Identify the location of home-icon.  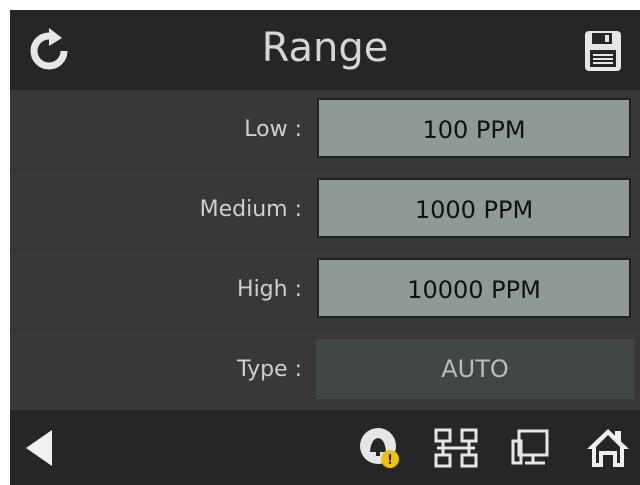
(608, 447).